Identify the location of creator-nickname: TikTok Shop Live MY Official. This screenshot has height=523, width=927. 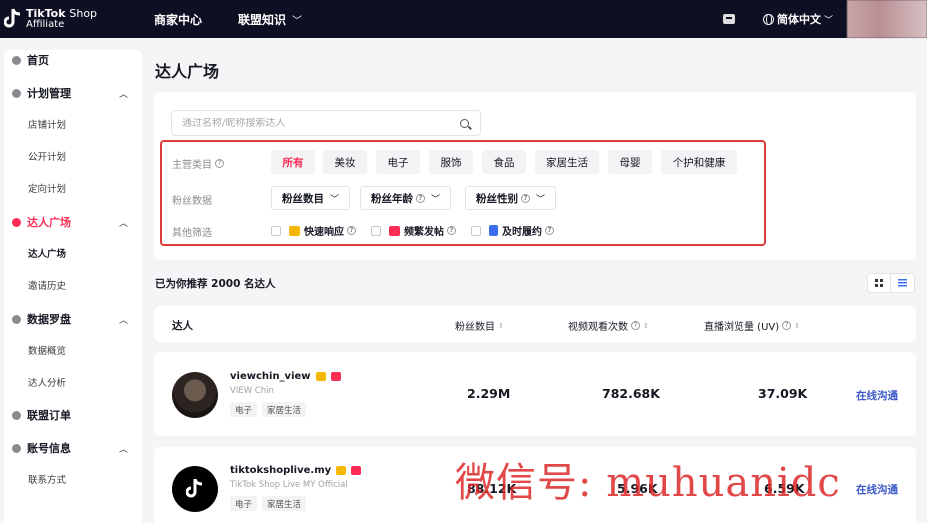
(289, 485).